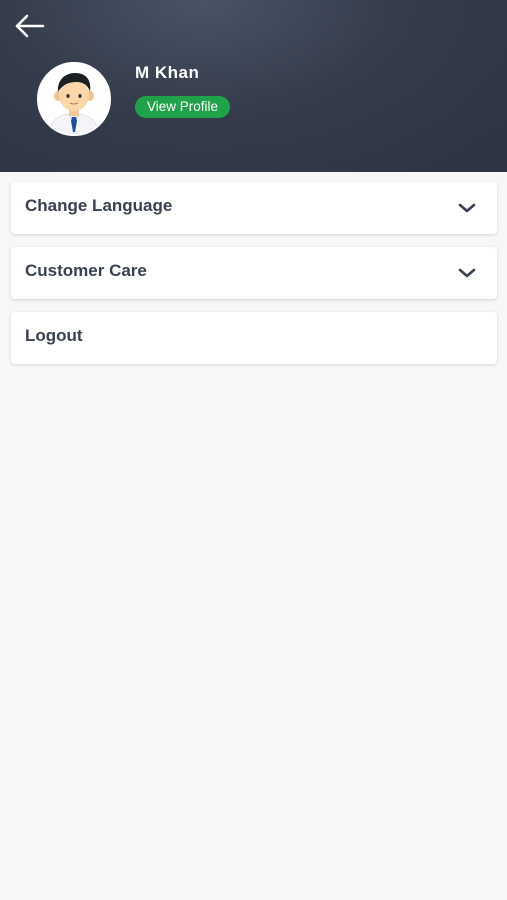 This screenshot has width=507, height=900. What do you see at coordinates (183, 107) in the screenshot?
I see `view-profile-button: View Profile` at bounding box center [183, 107].